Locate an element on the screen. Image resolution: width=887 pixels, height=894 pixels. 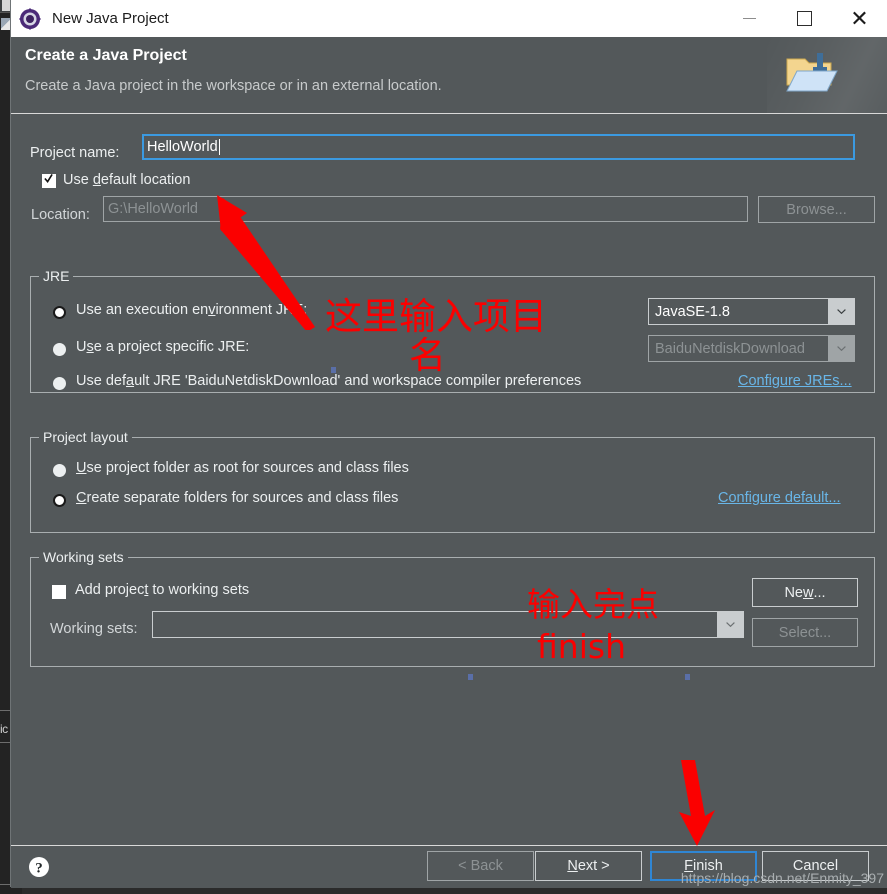
page-title: Create a Java Project is located at coordinates (106, 55).